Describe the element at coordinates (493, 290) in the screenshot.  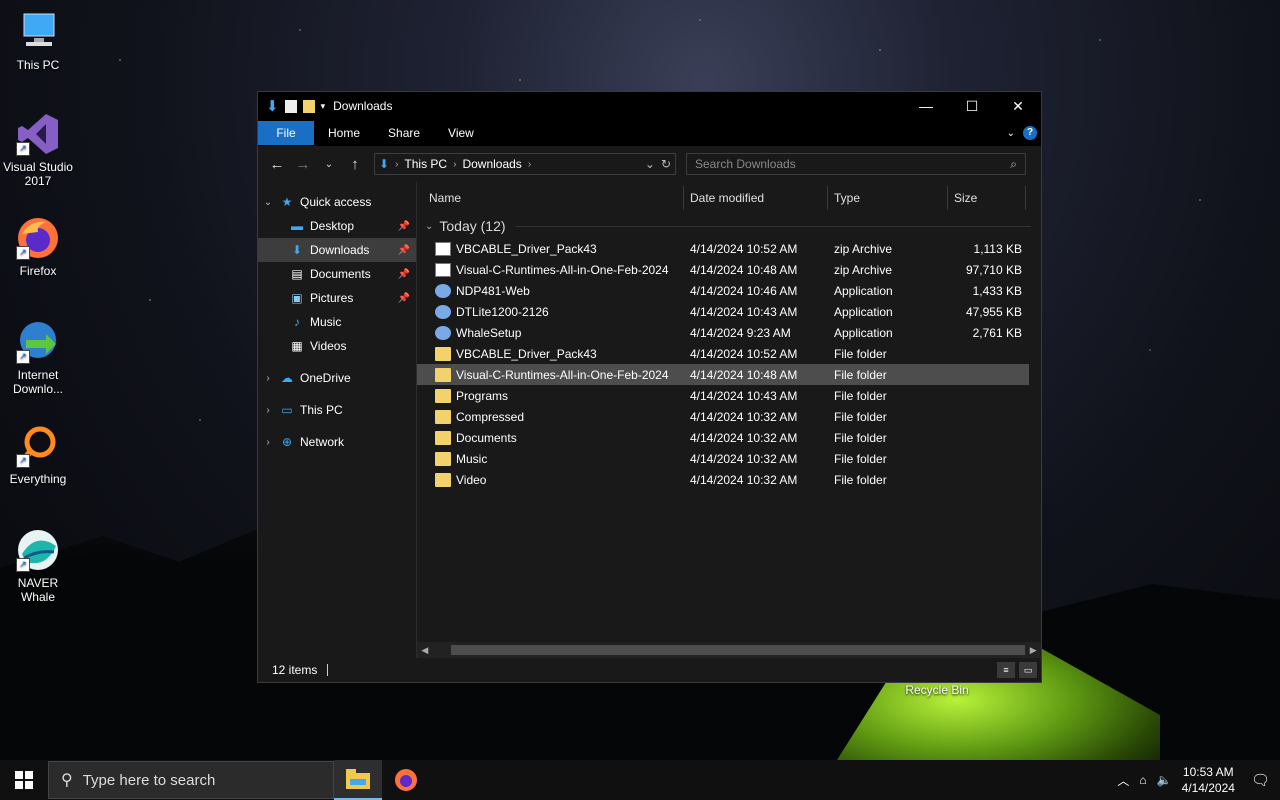
I see `file-name: NDP481-Web` at that location.